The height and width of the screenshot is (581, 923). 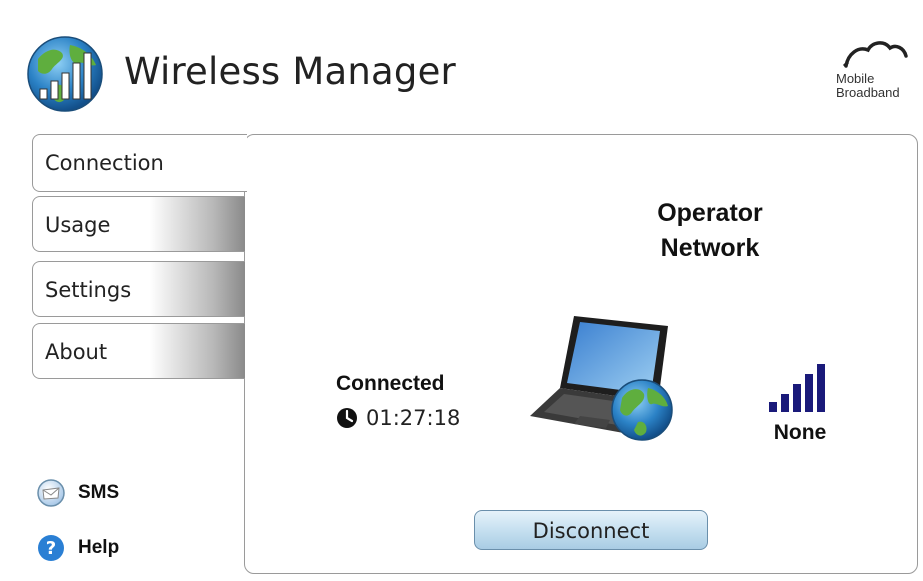 I want to click on brand-line-1: Mobile, so click(x=855, y=78).